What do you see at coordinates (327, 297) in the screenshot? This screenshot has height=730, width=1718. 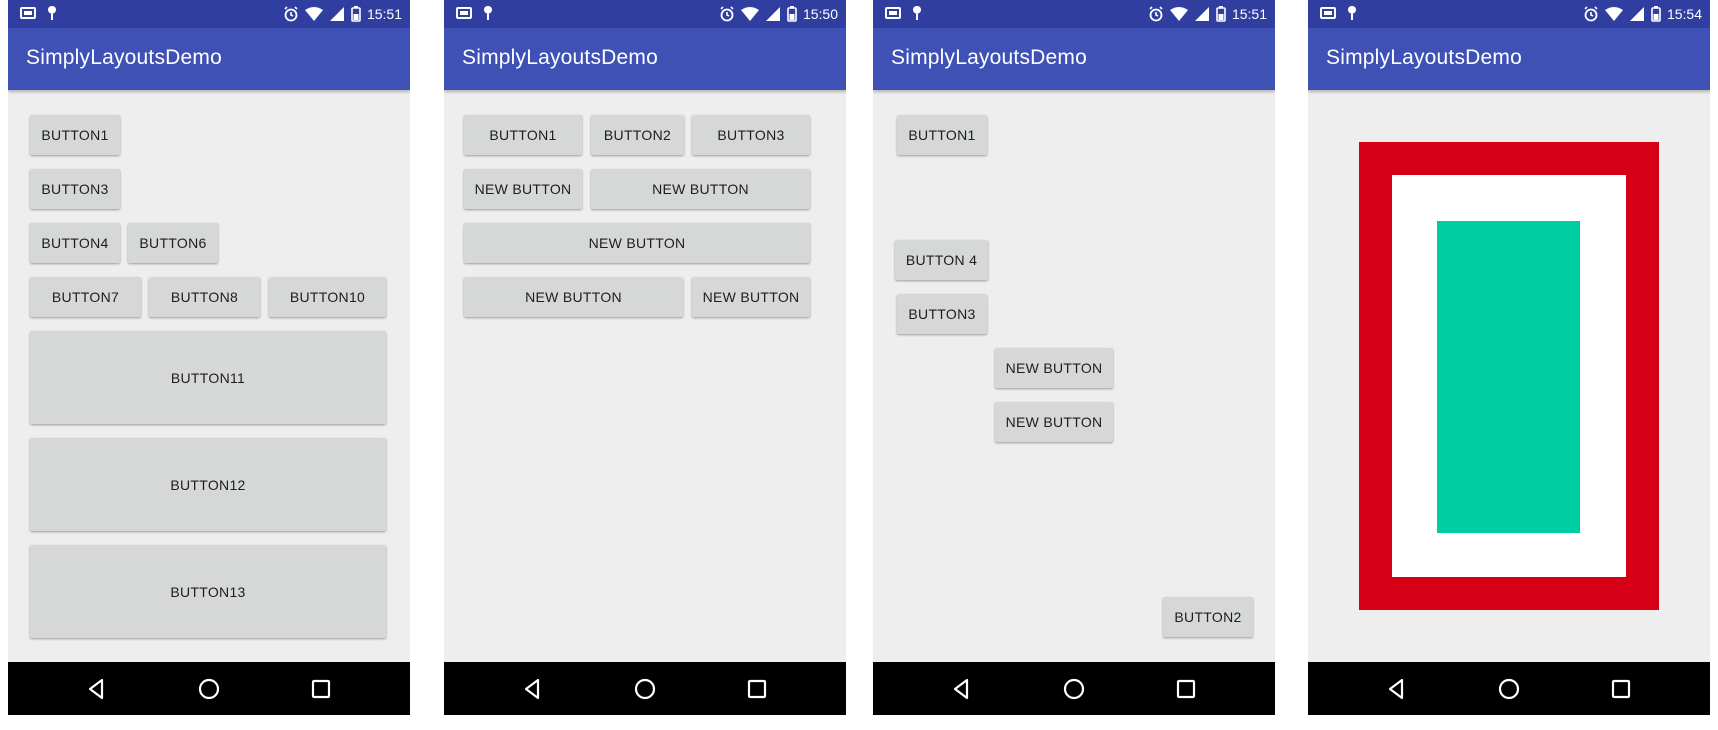 I see `button10: BUTTON10` at bounding box center [327, 297].